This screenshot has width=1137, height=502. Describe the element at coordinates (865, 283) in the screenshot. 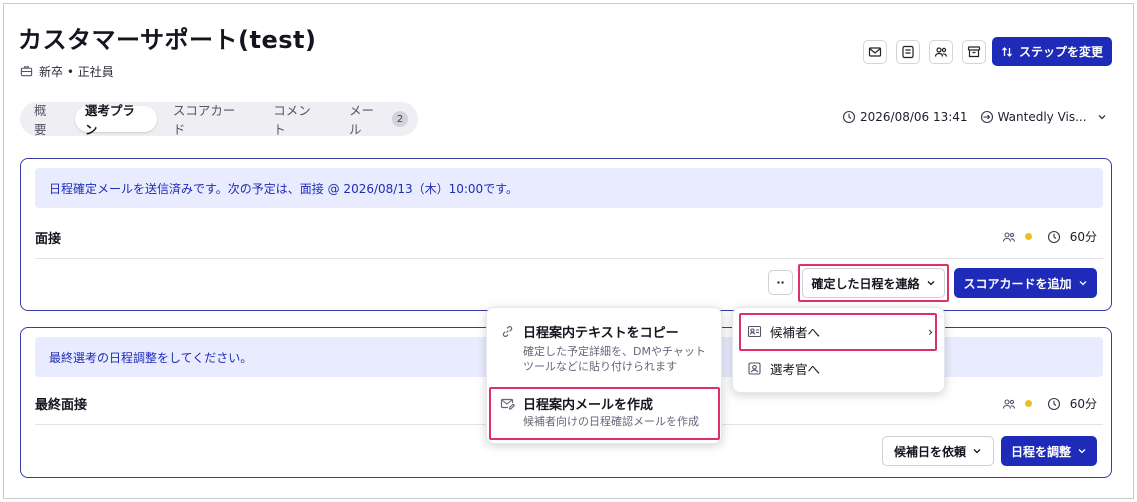

I see `notify-confirmed-schedule-label: 確定した日程を連絡` at that location.